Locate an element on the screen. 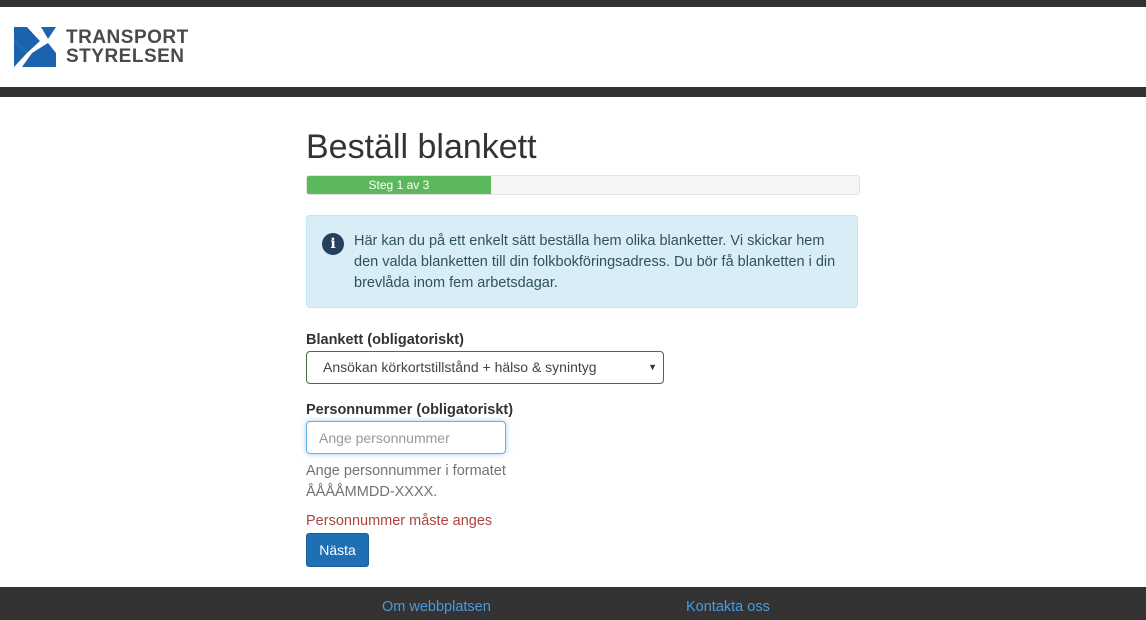 The width and height of the screenshot is (1146, 620). info-icon: i is located at coordinates (333, 244).